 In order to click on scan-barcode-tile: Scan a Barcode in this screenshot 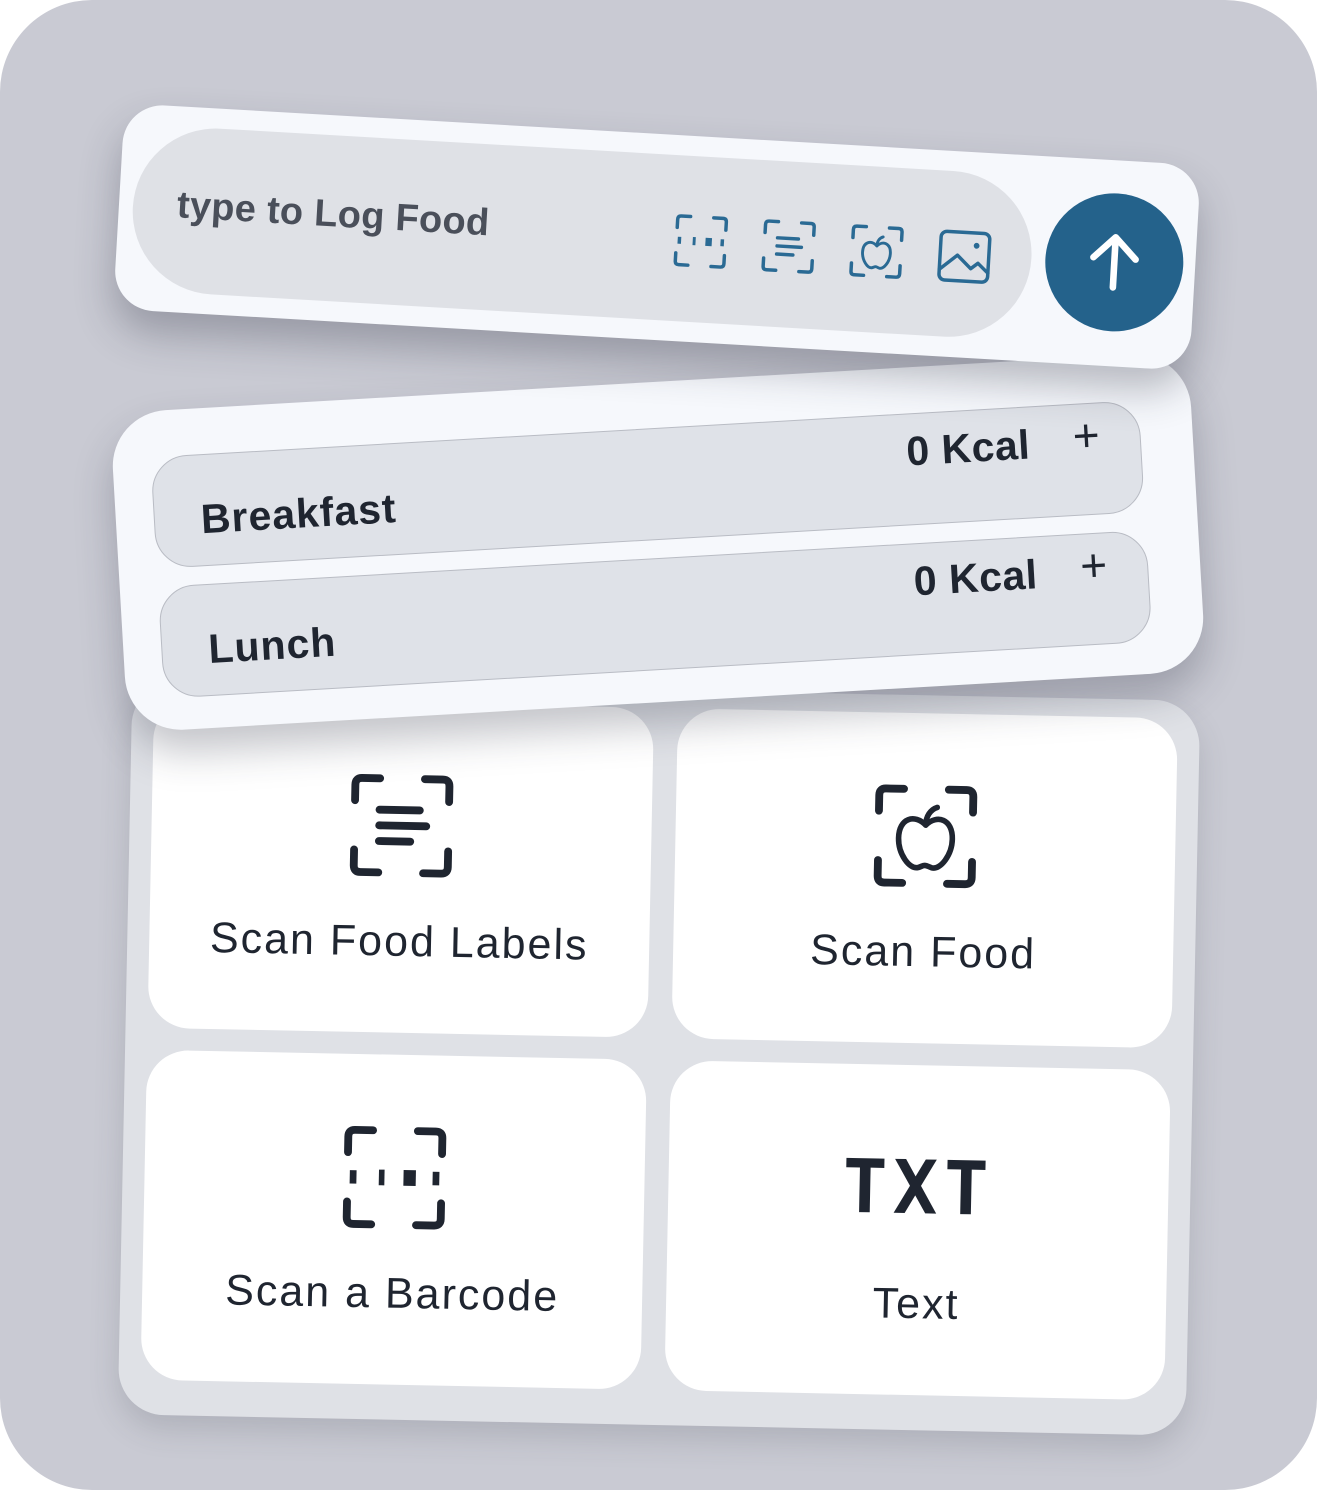, I will do `click(393, 1219)`.